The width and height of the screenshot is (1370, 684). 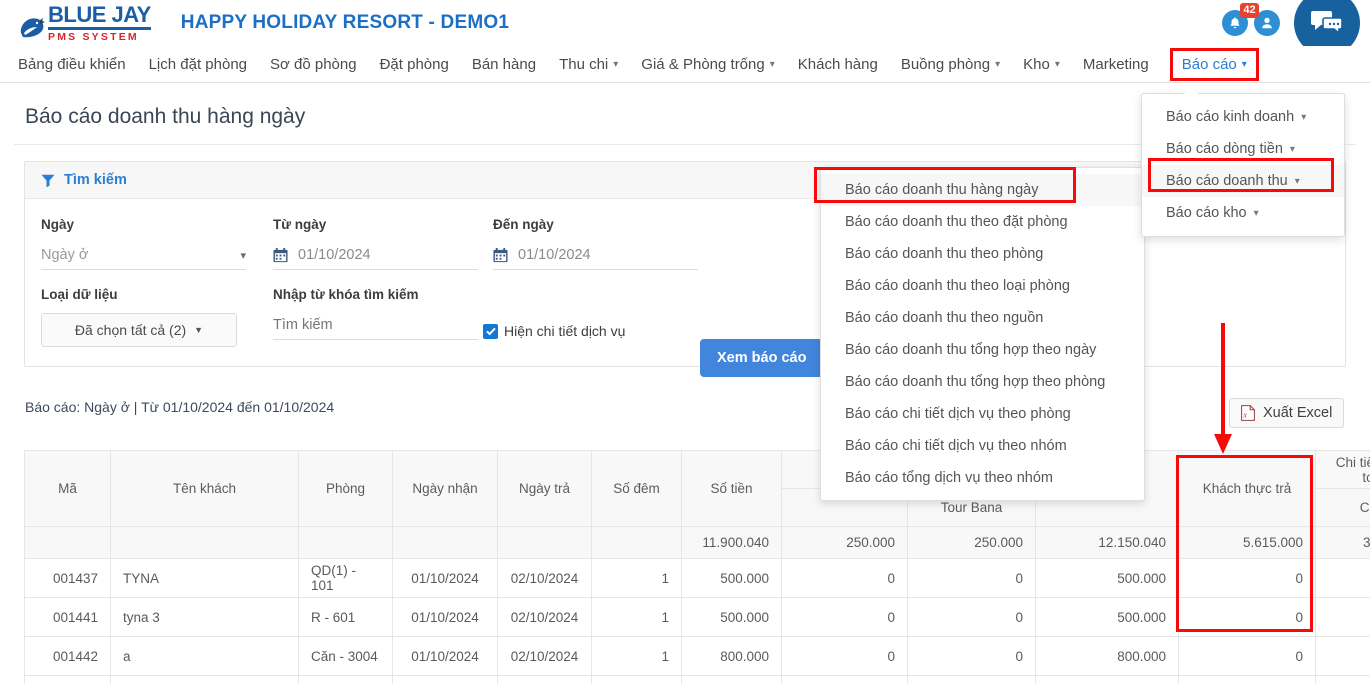 I want to click on to-date-value: 01/10/2024, so click(x=554, y=255).